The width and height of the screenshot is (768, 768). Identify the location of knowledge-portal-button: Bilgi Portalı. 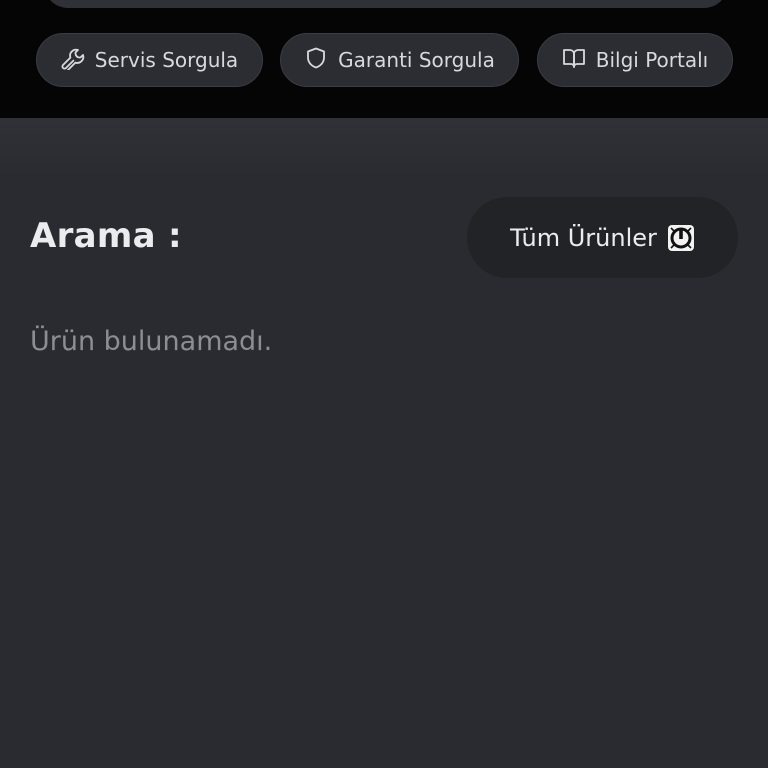
(635, 60).